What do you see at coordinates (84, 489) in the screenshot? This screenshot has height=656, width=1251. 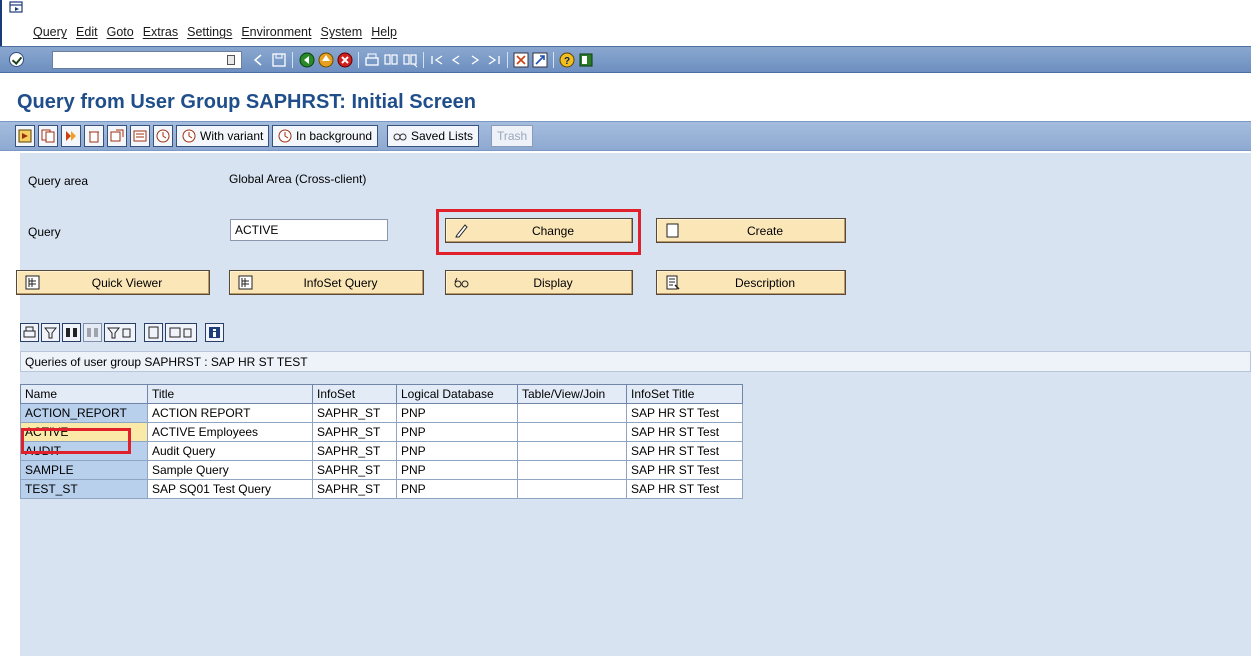 I see `cell-name: TEST_ST` at bounding box center [84, 489].